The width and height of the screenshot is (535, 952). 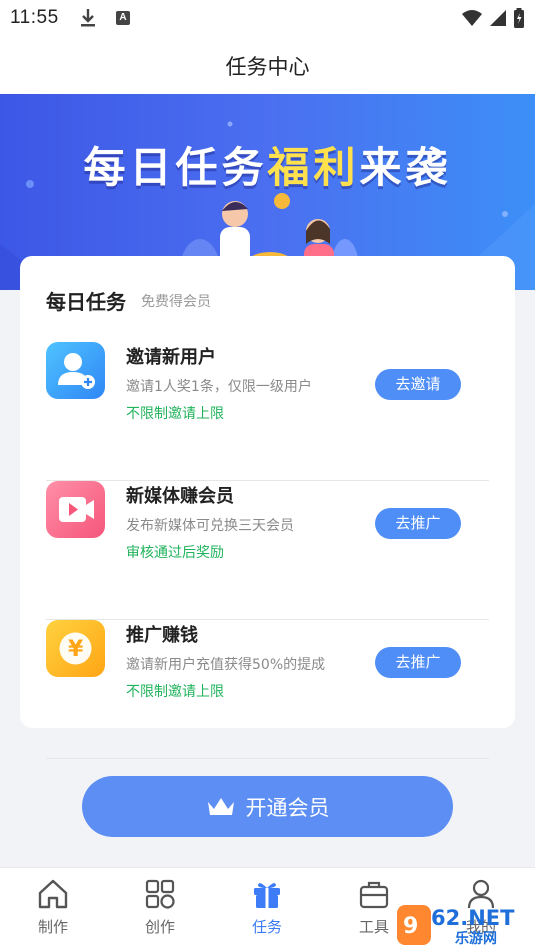 What do you see at coordinates (123, 18) in the screenshot?
I see `a-badge-icon: A` at bounding box center [123, 18].